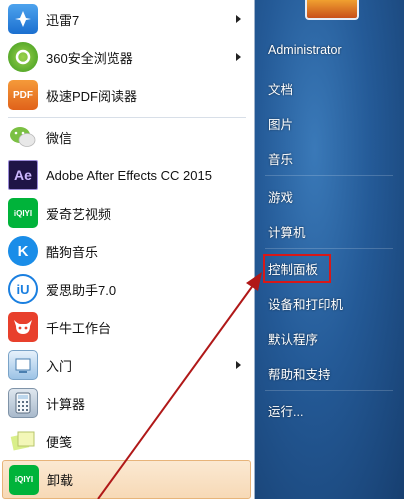 This screenshot has height=499, width=404. I want to click on menu-link-computer: 计算机, so click(287, 231).